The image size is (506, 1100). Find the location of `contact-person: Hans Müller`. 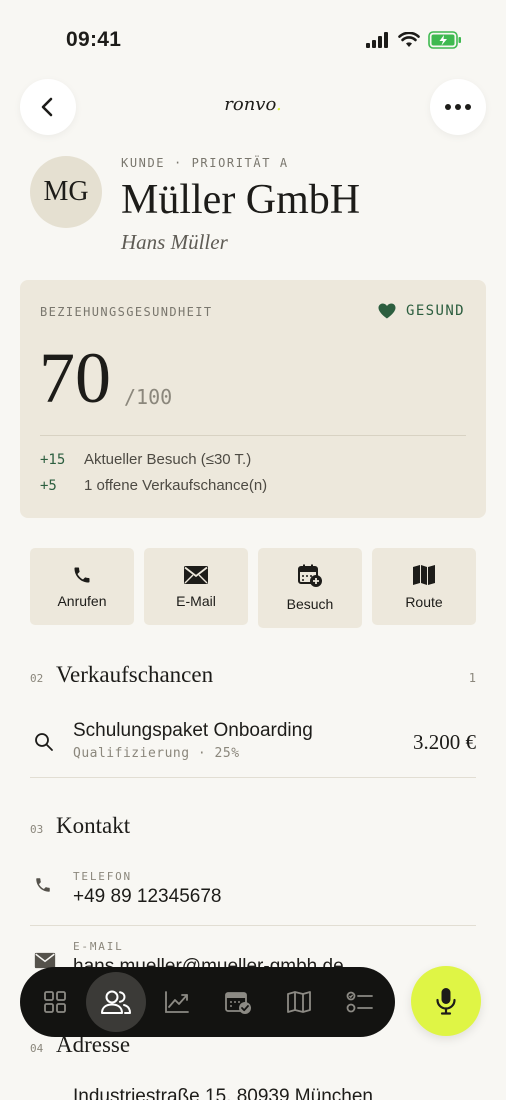

contact-person: Hans Müller is located at coordinates (174, 242).